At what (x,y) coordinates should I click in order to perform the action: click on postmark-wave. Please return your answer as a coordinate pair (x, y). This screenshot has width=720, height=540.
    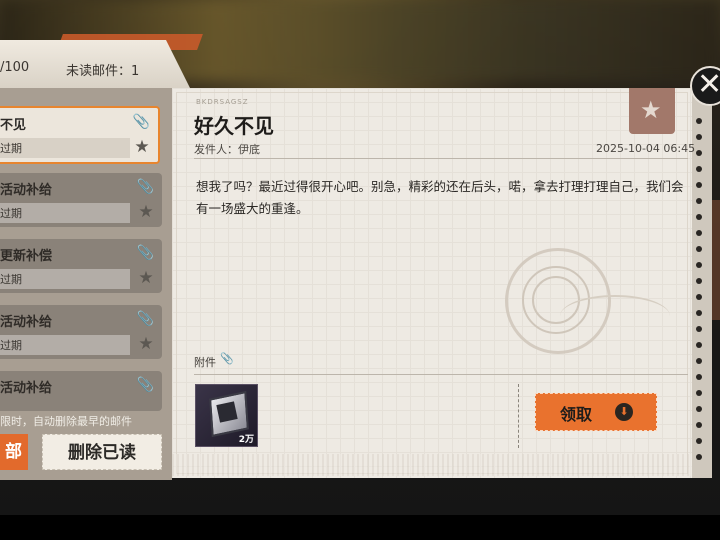
    Looking at the image, I should click on (615, 316).